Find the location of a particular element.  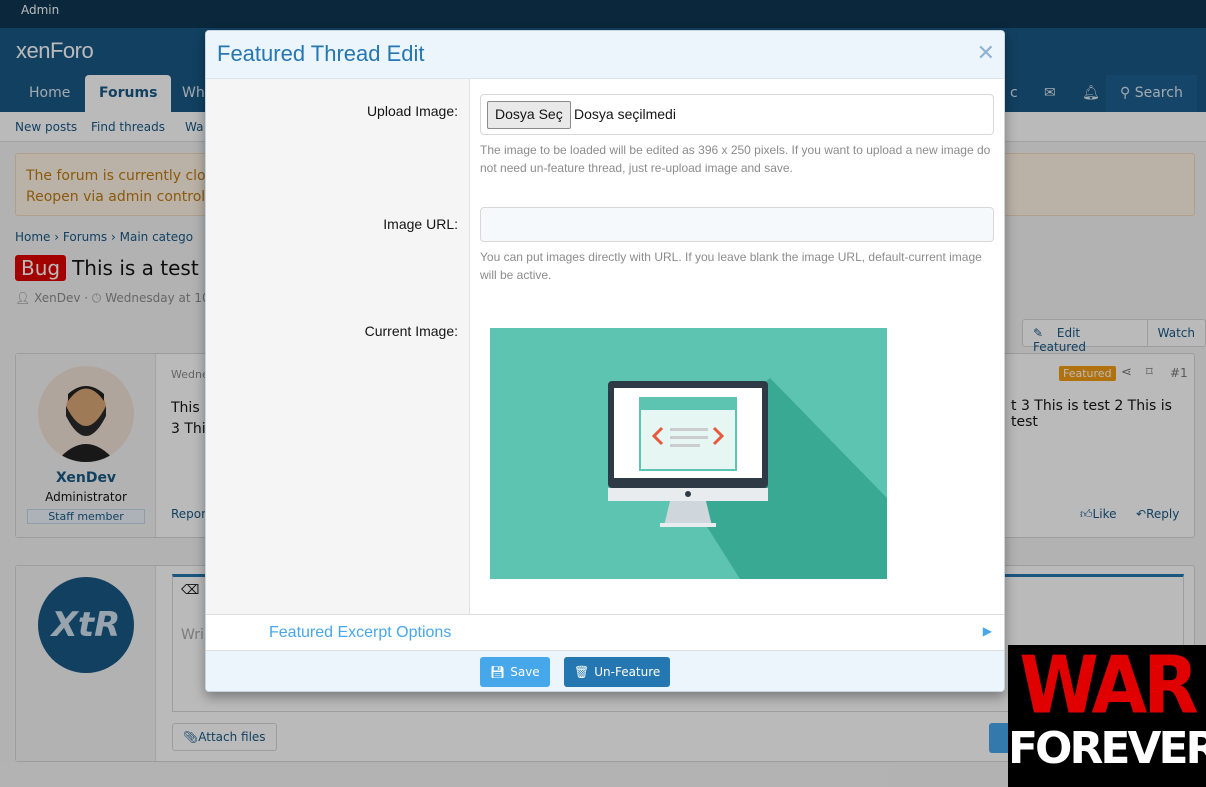

monitor-illustration is located at coordinates (747, 478).